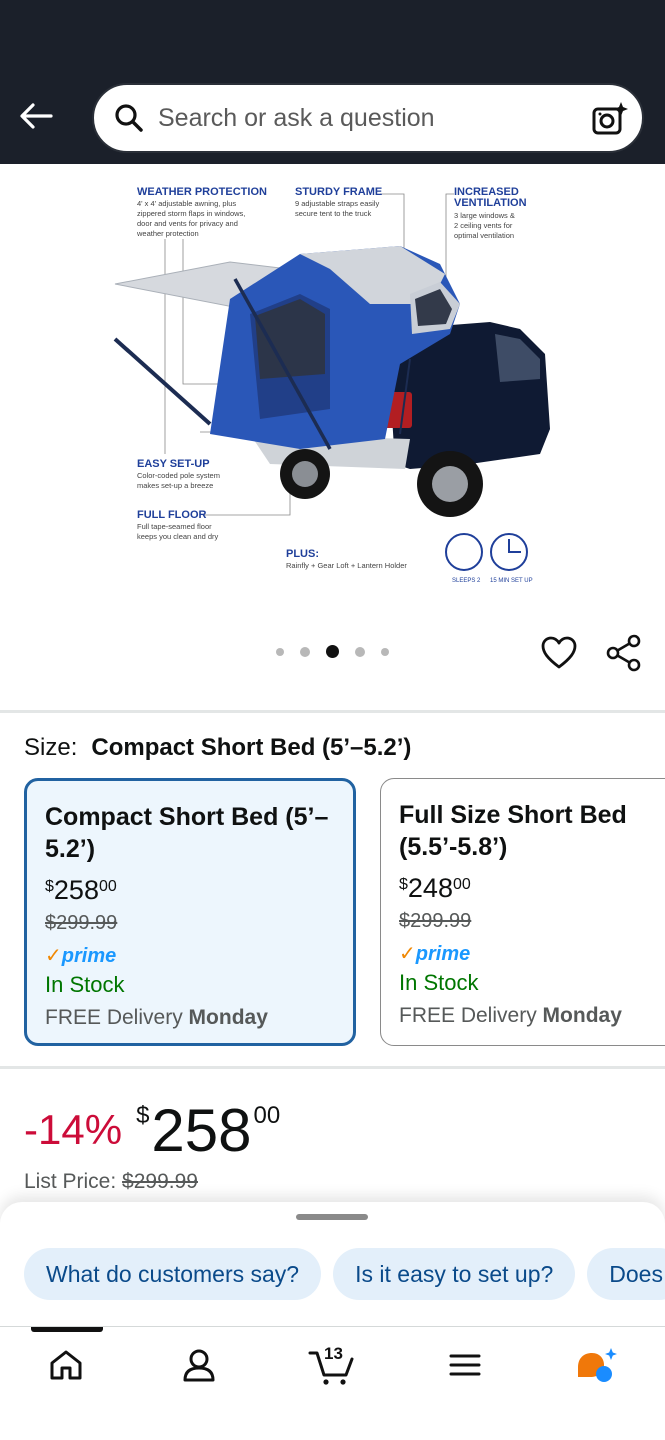  What do you see at coordinates (186, 203) in the screenshot?
I see `svg-text:4' x 4' adjustable awning, plu: 4' x 4' adjustable awning, plus` at bounding box center [186, 203].